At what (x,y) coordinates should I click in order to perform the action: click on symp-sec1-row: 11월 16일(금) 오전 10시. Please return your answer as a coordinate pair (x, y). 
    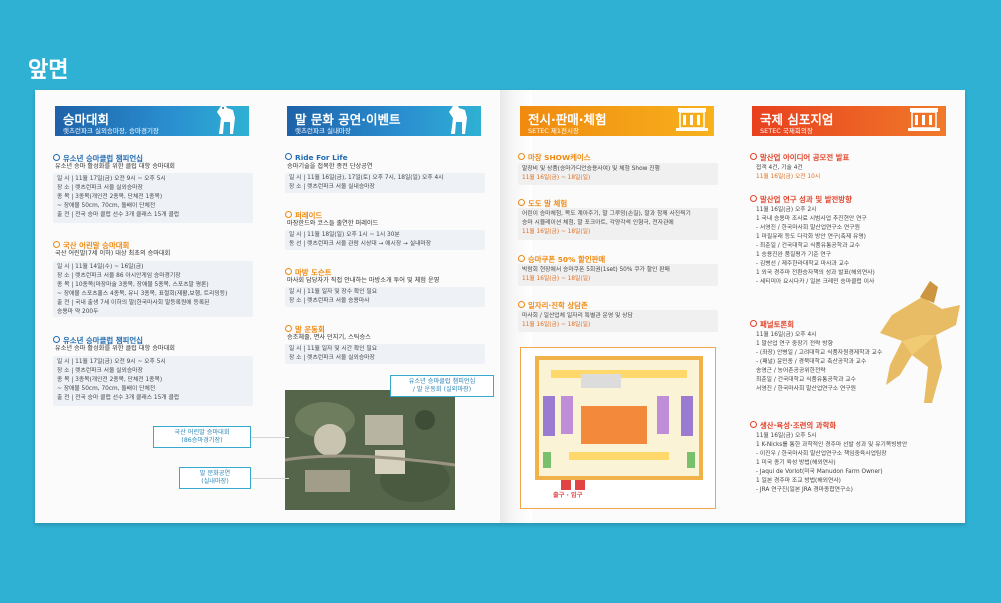
    Looking at the image, I should click on (788, 177).